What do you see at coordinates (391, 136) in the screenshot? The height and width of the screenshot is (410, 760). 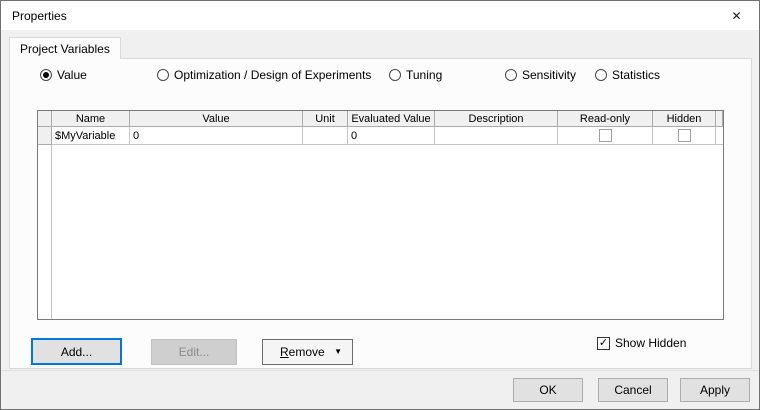 I see `cell-evaluated-value: 0` at bounding box center [391, 136].